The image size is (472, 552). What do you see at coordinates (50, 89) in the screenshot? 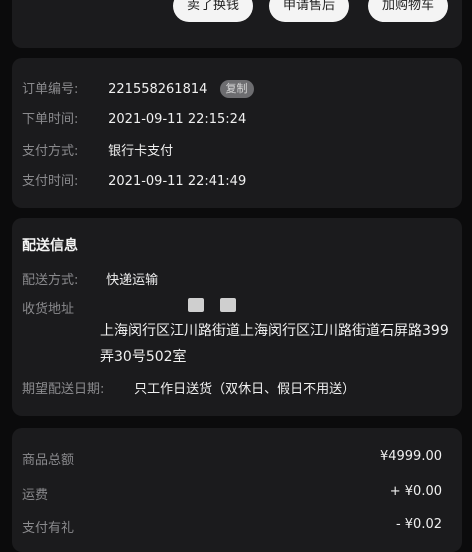
I see `order-number-label: 订单编号:` at bounding box center [50, 89].